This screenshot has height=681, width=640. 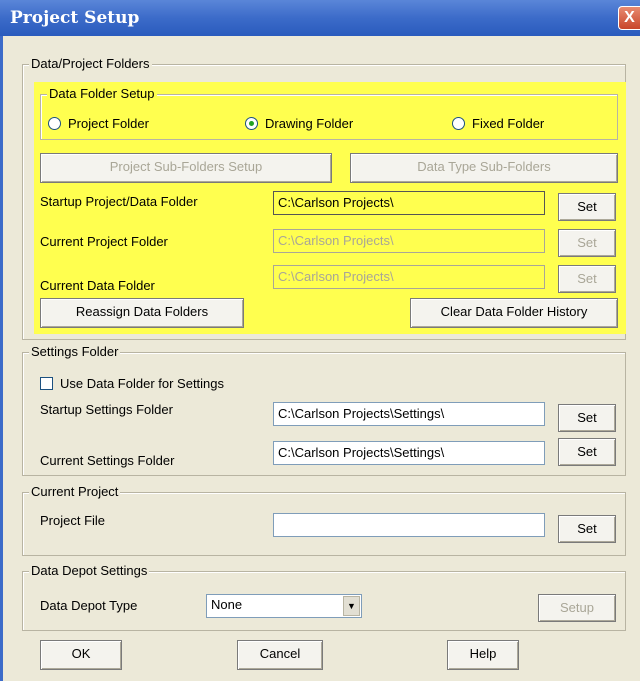 I want to click on project-folder-radio, so click(x=54, y=123).